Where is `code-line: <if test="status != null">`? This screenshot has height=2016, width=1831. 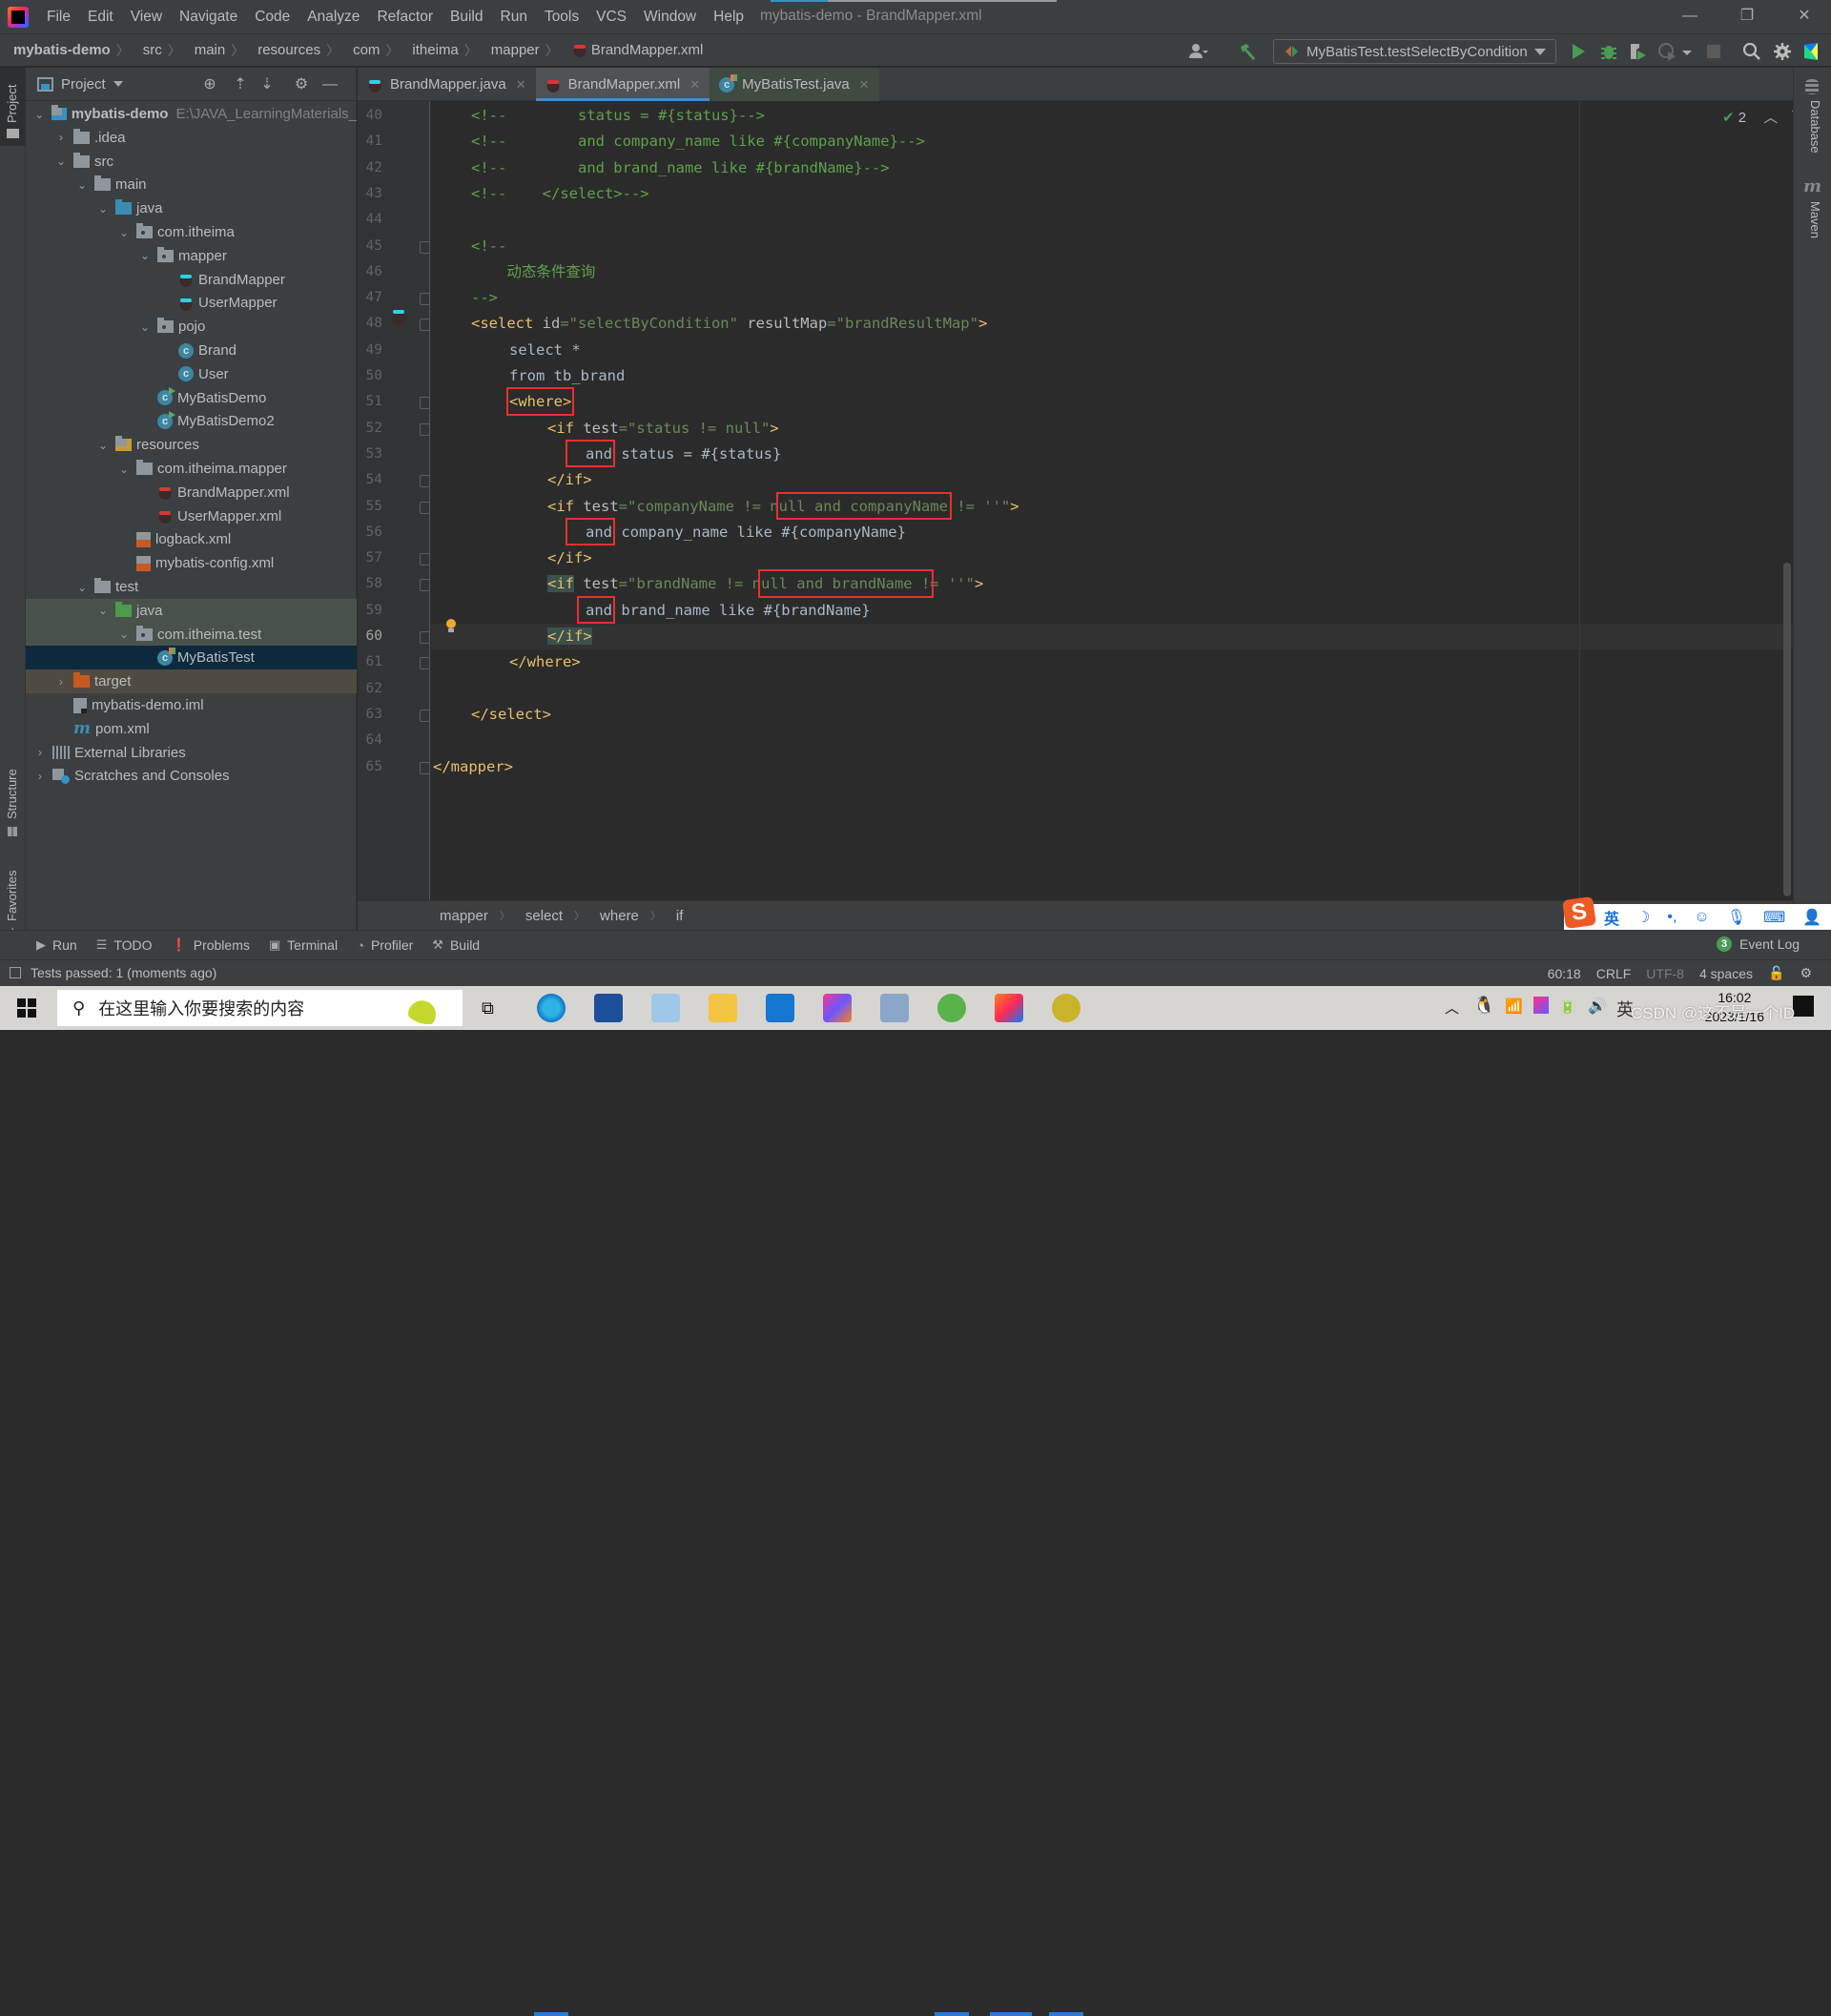 code-line: <if test="status != null"> is located at coordinates (663, 429).